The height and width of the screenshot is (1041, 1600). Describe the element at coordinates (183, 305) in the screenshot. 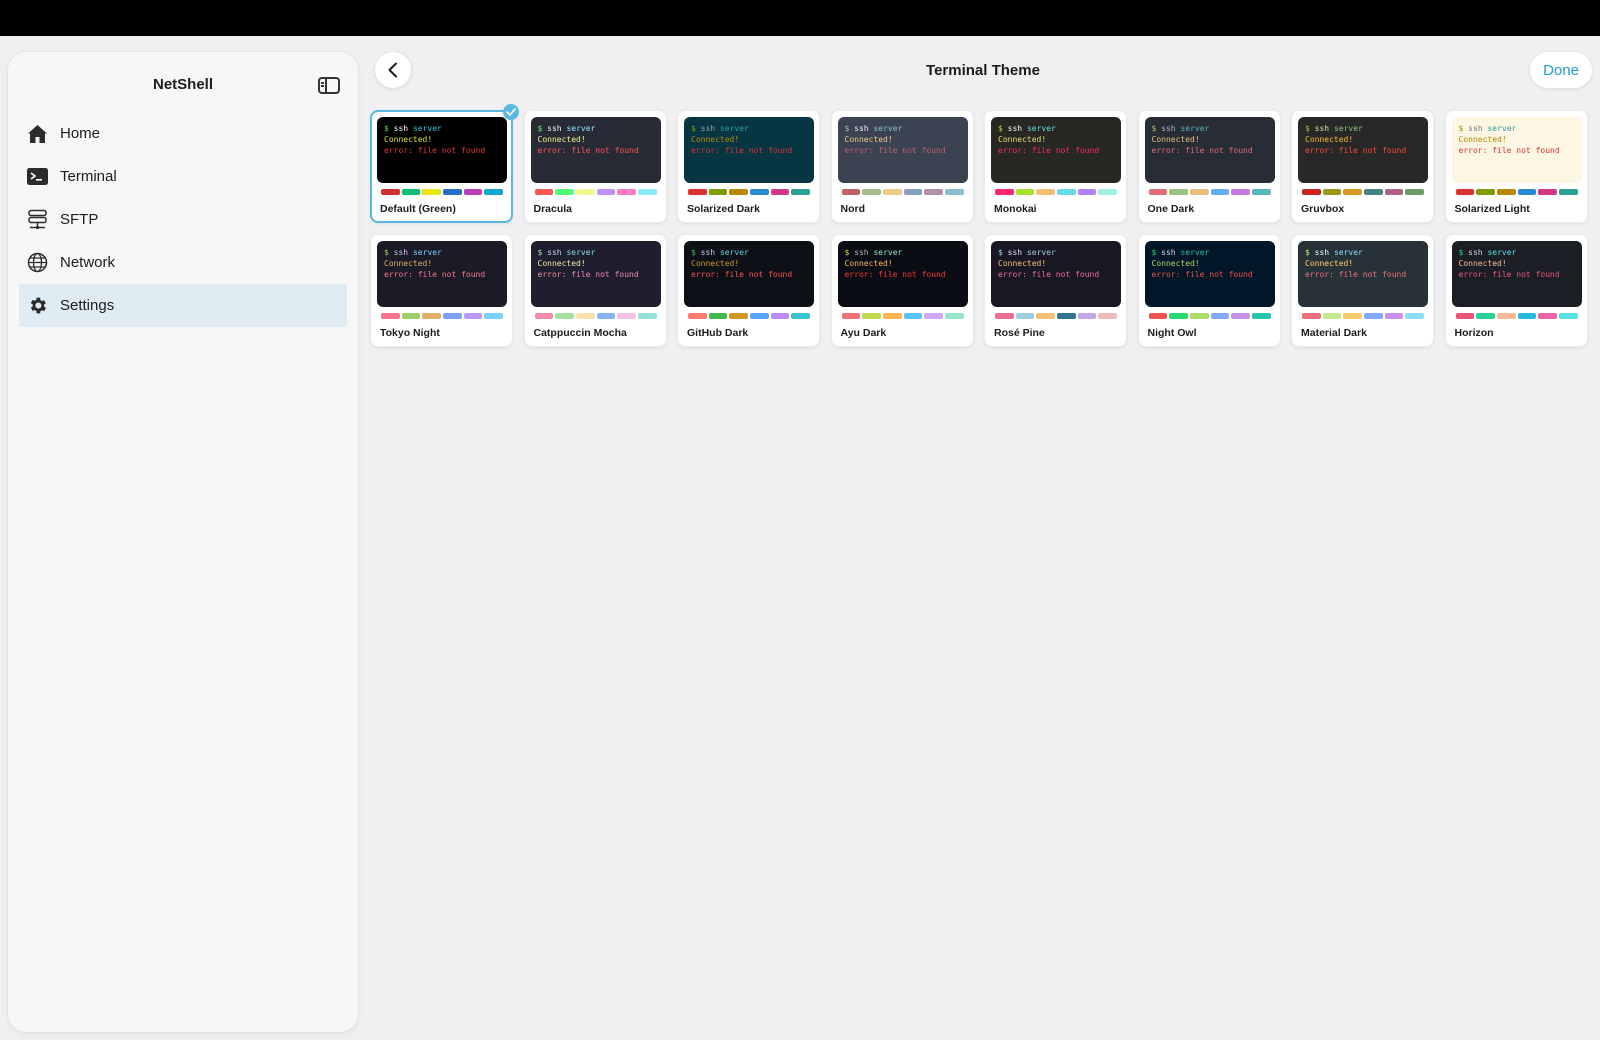

I see `sidebar-item-settings: Settings` at that location.